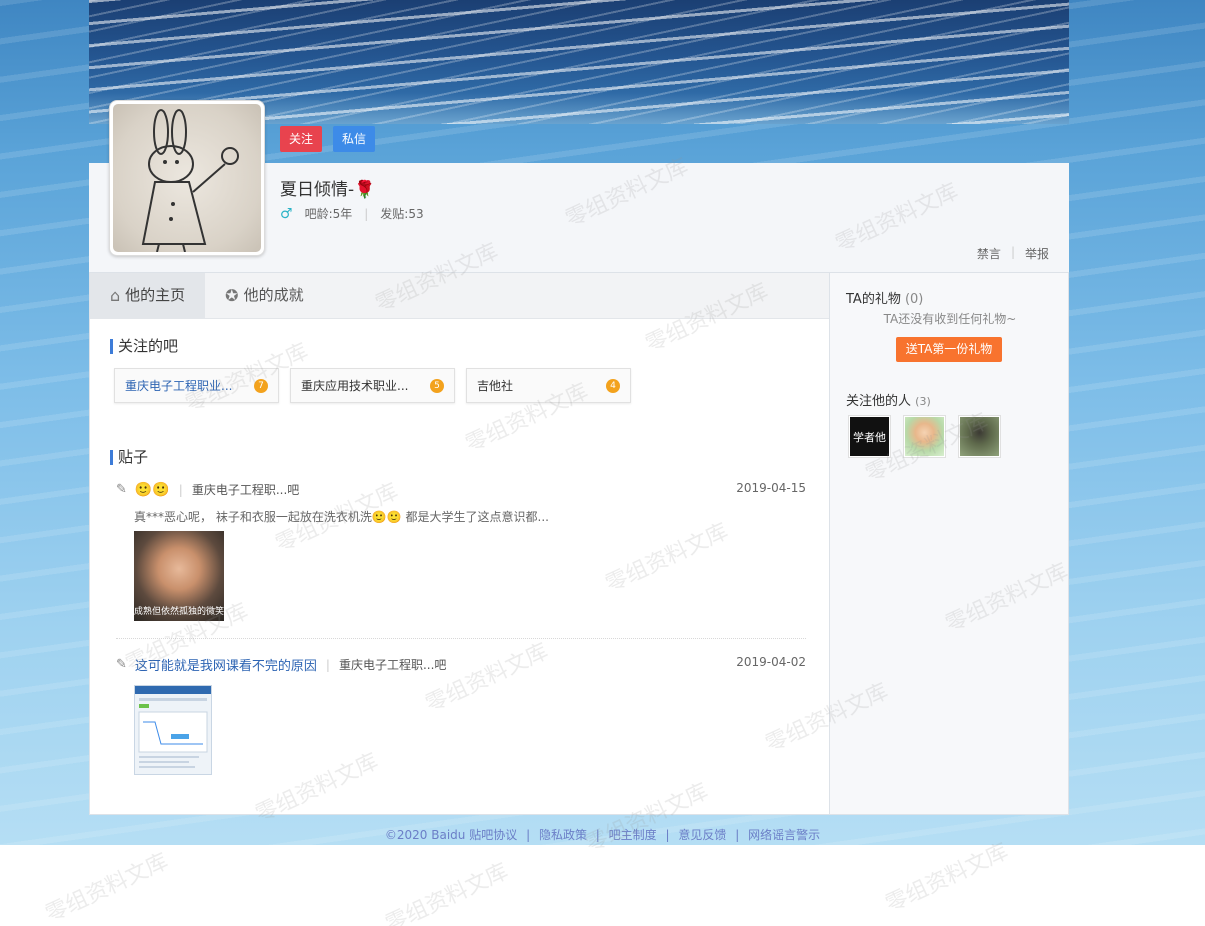  Describe the element at coordinates (461, 638) in the screenshot. I see `post-separator` at that location.